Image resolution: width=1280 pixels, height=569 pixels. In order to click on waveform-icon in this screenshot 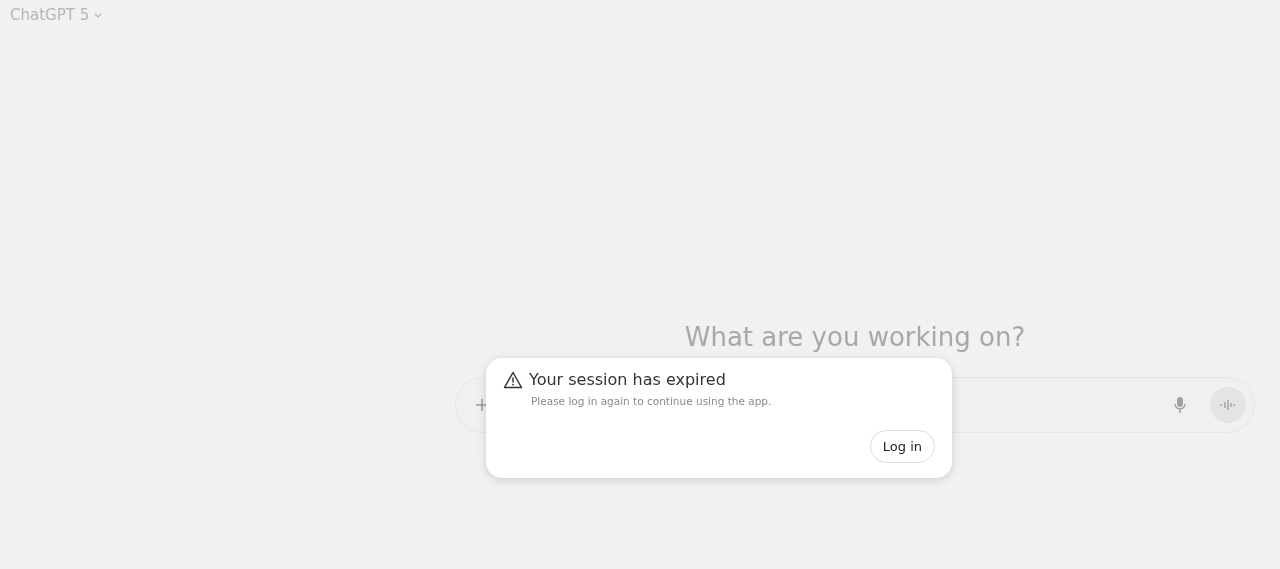, I will do `click(1228, 405)`.